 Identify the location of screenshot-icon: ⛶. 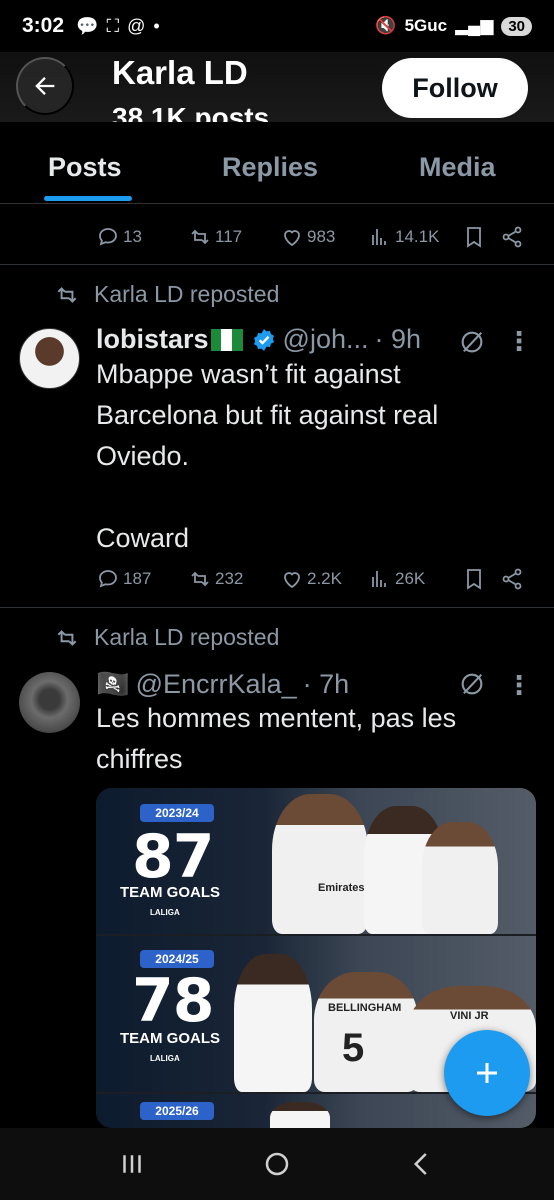
(113, 25).